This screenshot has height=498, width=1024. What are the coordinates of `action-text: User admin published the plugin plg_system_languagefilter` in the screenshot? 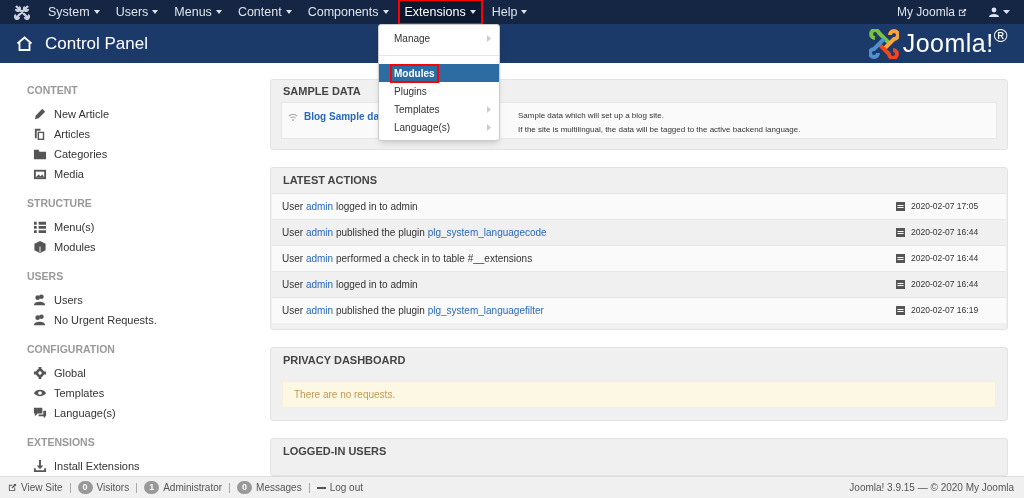 It's located at (413, 311).